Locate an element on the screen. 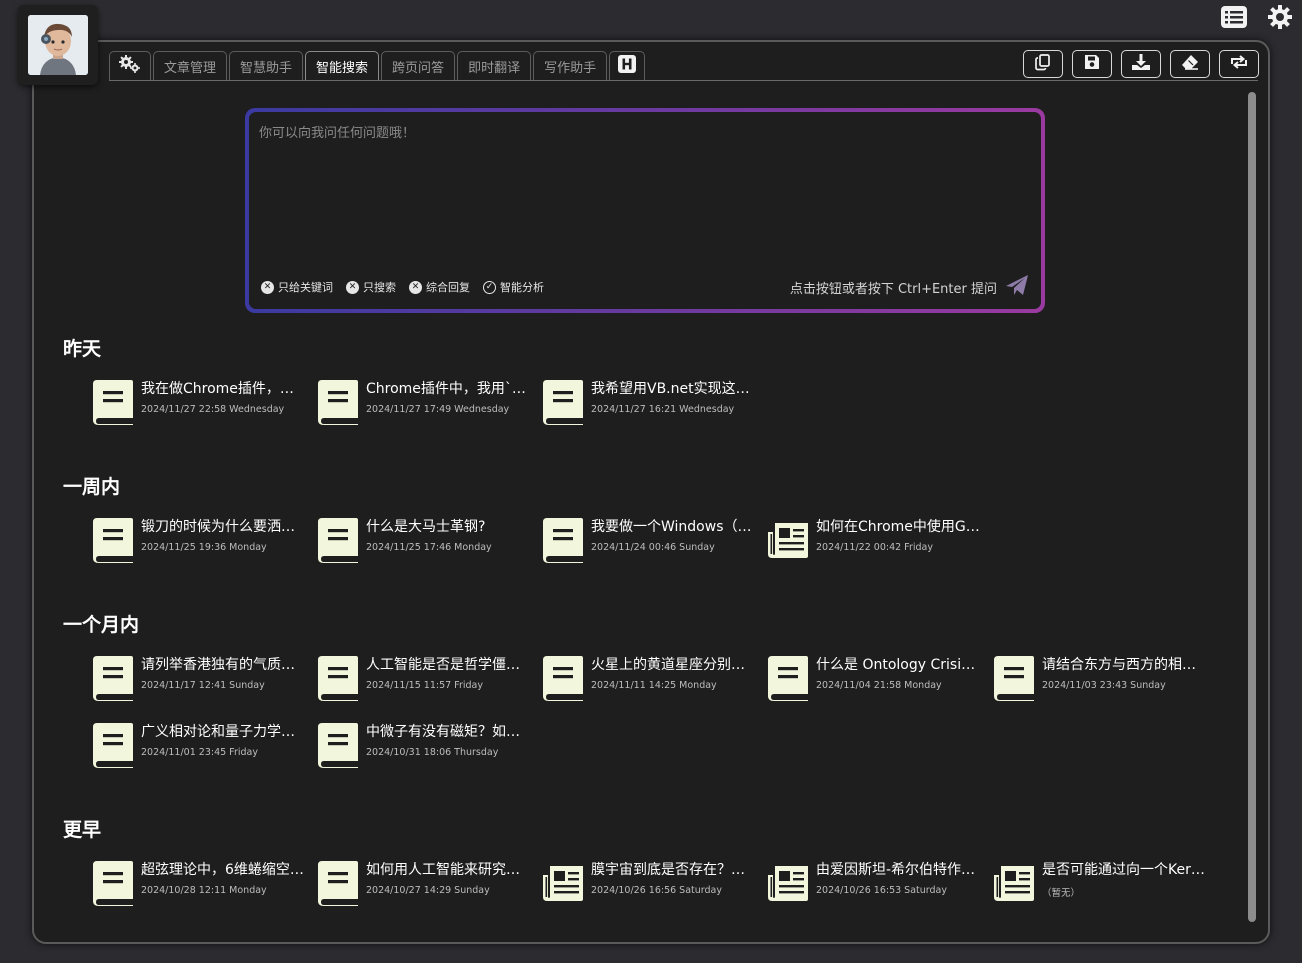 This screenshot has width=1302, height=963. option-keywords-only: ✕ 只给关键词 is located at coordinates (297, 287).